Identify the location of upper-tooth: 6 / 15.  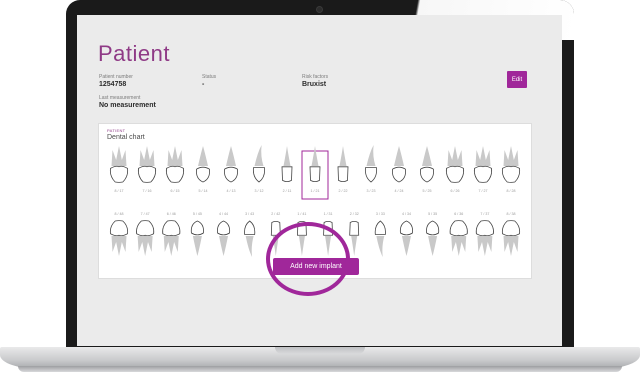
(175, 169).